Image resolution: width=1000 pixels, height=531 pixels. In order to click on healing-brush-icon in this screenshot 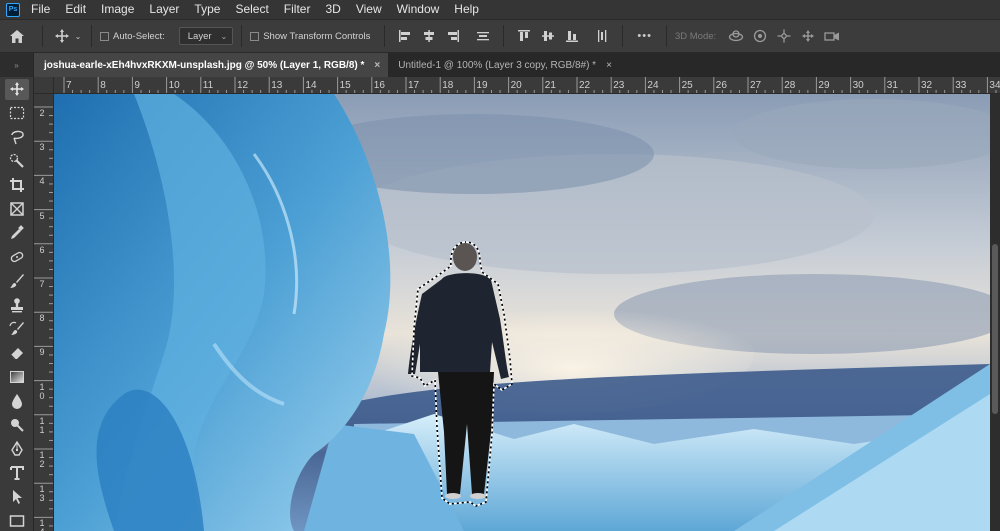, I will do `click(17, 257)`.